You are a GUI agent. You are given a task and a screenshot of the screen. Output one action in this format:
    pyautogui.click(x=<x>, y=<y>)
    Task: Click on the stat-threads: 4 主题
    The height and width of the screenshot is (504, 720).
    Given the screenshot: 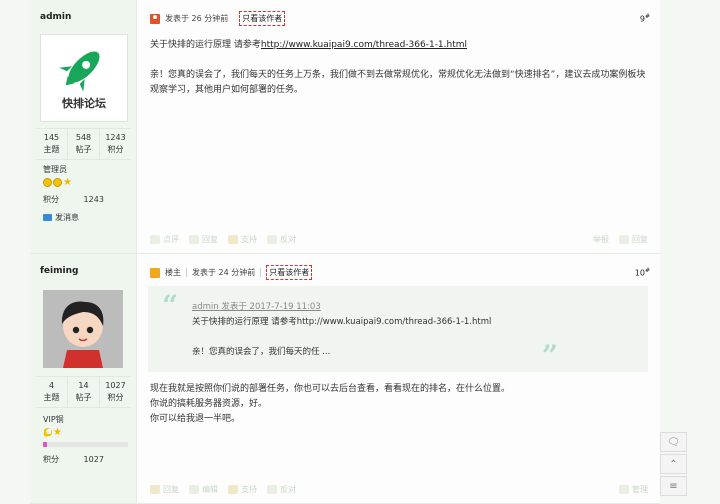 What is the action you would take?
    pyautogui.click(x=52, y=392)
    